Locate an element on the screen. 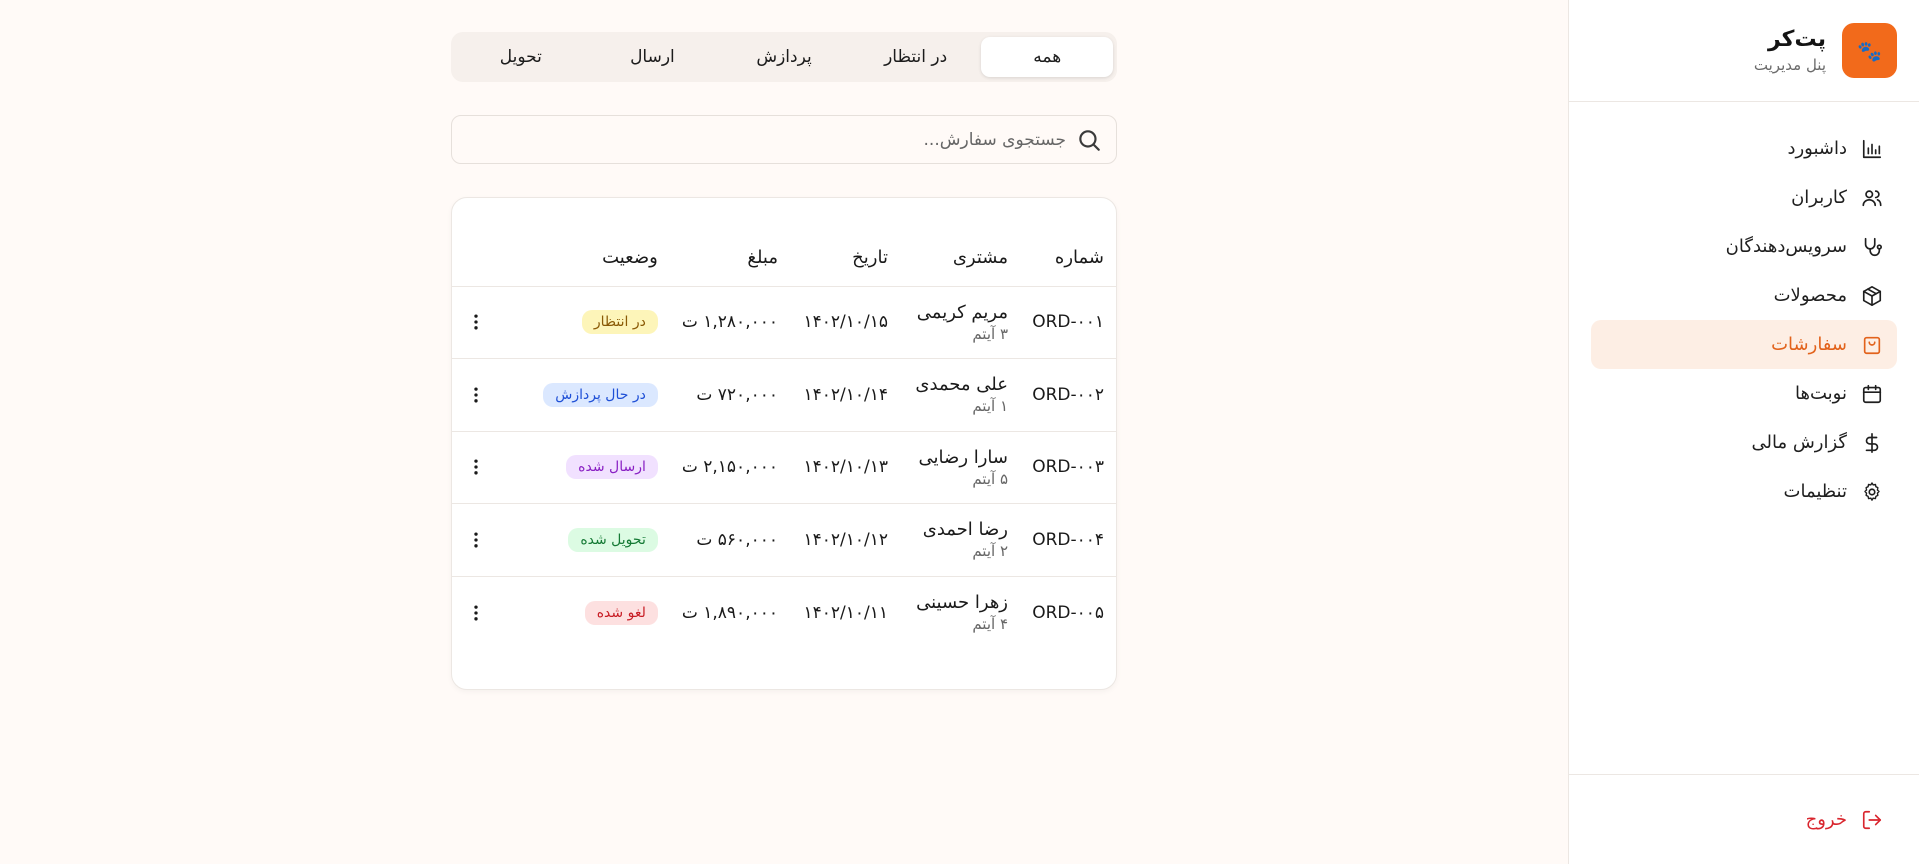  search-input is located at coordinates (759, 139).